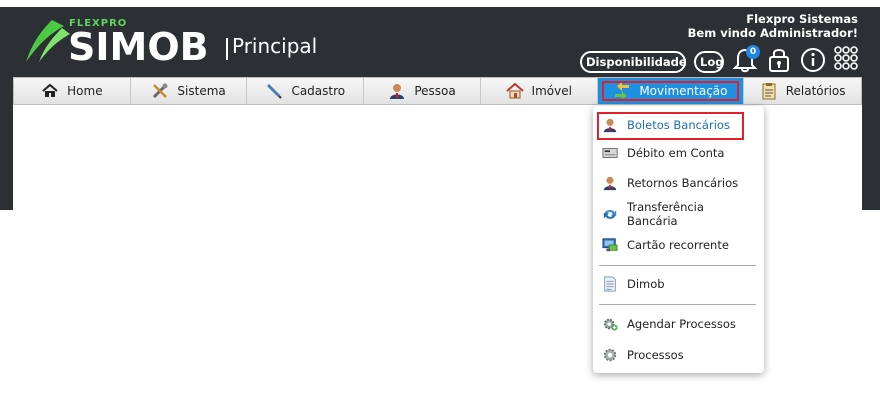 The width and height of the screenshot is (880, 415). What do you see at coordinates (753, 52) in the screenshot?
I see `notification-badge: 0` at bounding box center [753, 52].